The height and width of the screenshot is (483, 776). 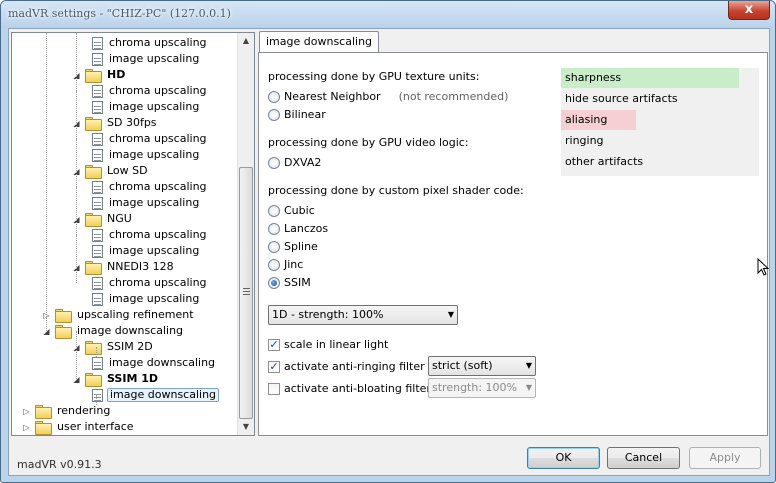 I want to click on tree-item-label: NGU, so click(x=119, y=218).